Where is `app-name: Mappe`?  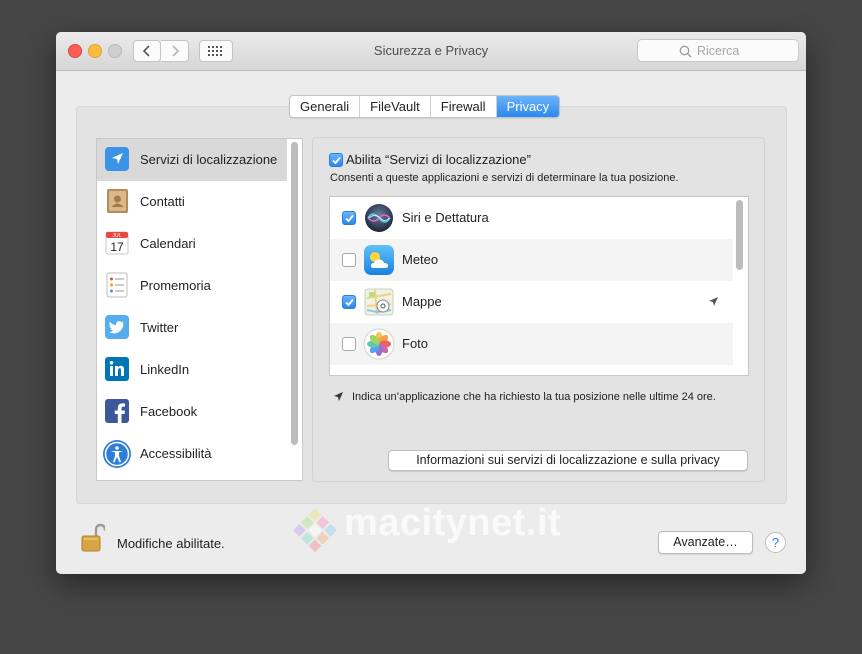
app-name: Mappe is located at coordinates (422, 301).